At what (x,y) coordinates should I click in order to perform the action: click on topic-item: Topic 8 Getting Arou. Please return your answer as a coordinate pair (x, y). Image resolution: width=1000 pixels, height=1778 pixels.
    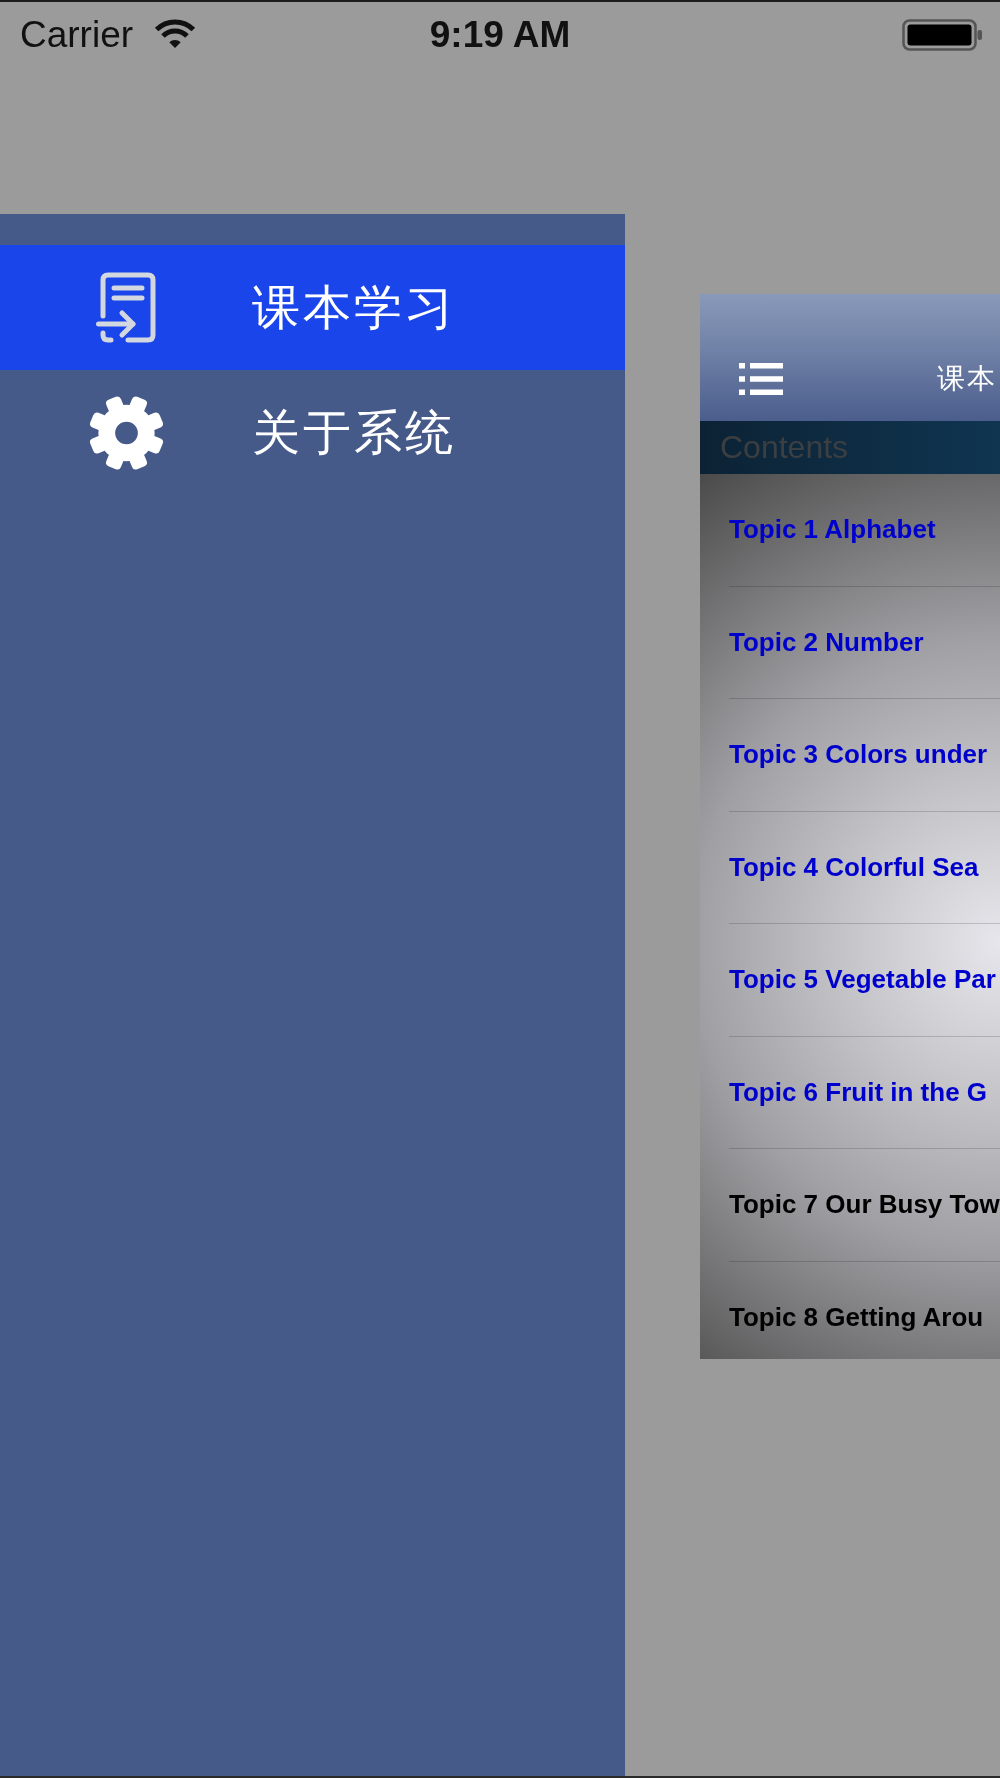
    Looking at the image, I should click on (864, 1310).